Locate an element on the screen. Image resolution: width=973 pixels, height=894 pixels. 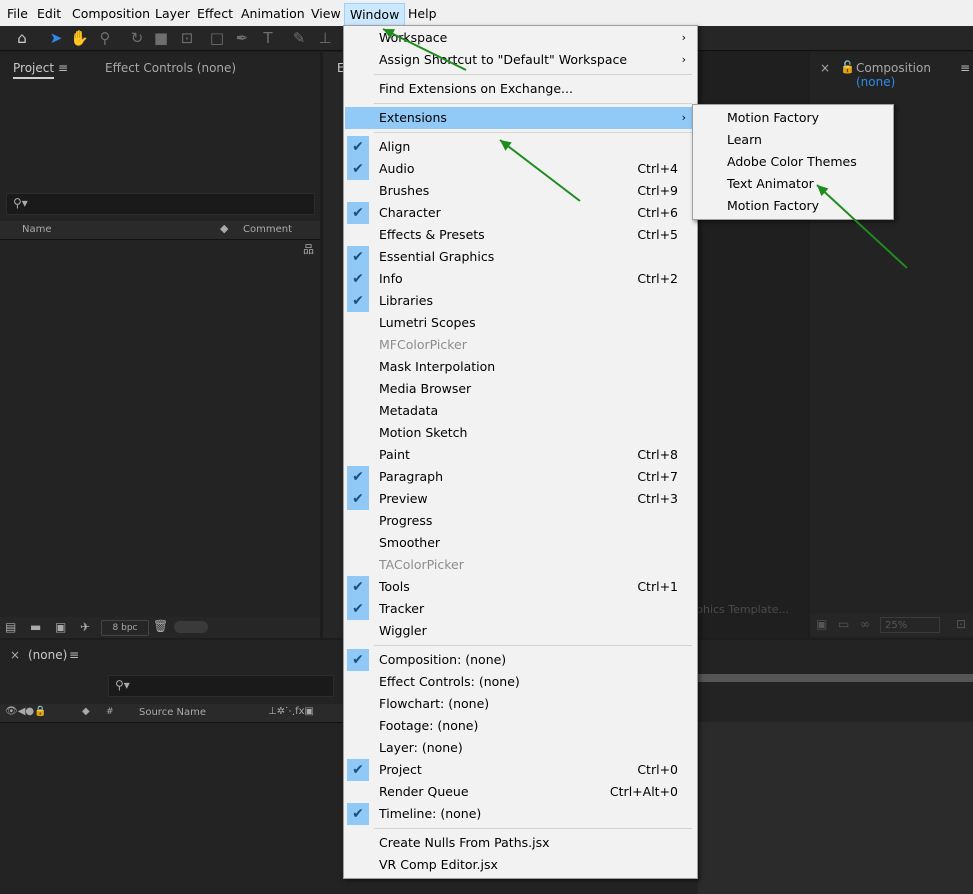
annotation-arrows is located at coordinates (645, 148).